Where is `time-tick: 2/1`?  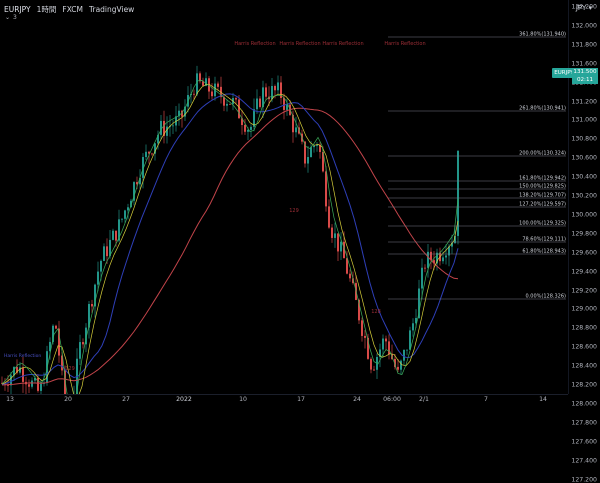
time-tick: 2/1 is located at coordinates (424, 399).